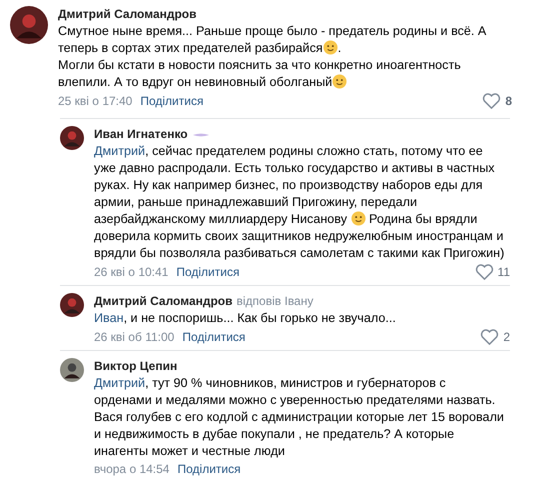 The height and width of the screenshot is (495, 556). I want to click on author-name: Виктор Цепин, so click(136, 366).